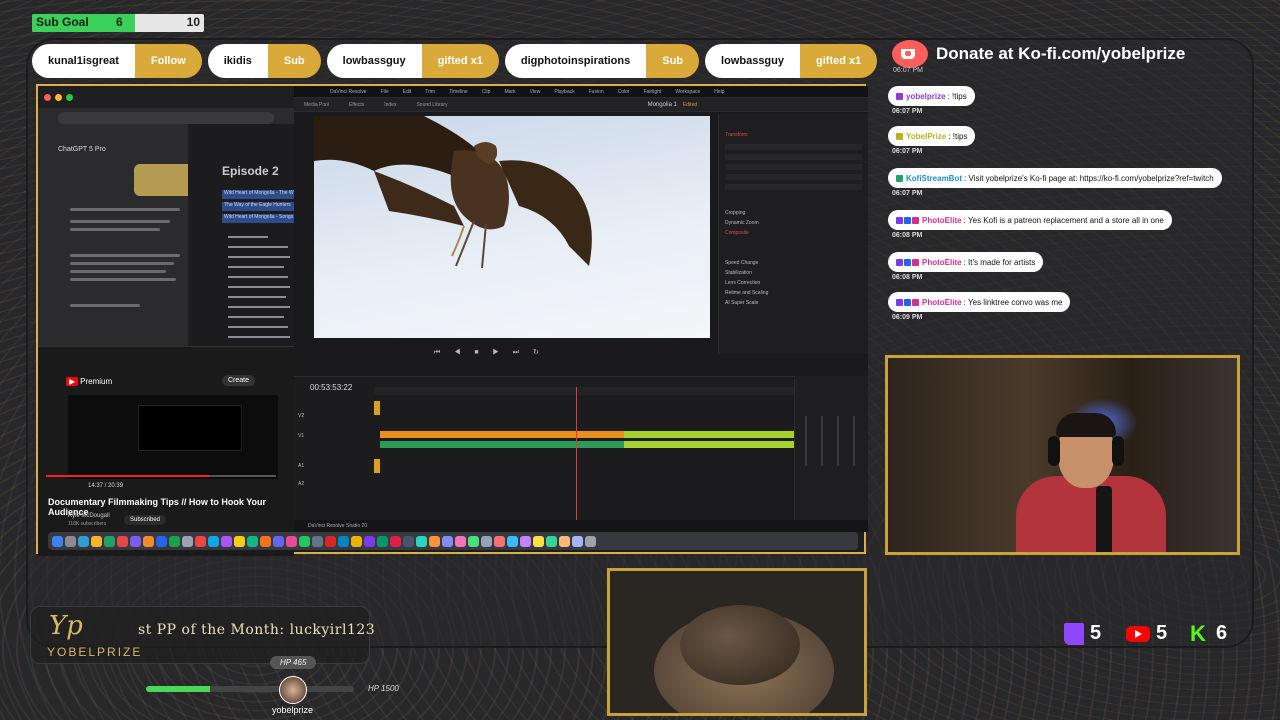  I want to click on inspector-lens-correction: Lens Correction, so click(742, 283).